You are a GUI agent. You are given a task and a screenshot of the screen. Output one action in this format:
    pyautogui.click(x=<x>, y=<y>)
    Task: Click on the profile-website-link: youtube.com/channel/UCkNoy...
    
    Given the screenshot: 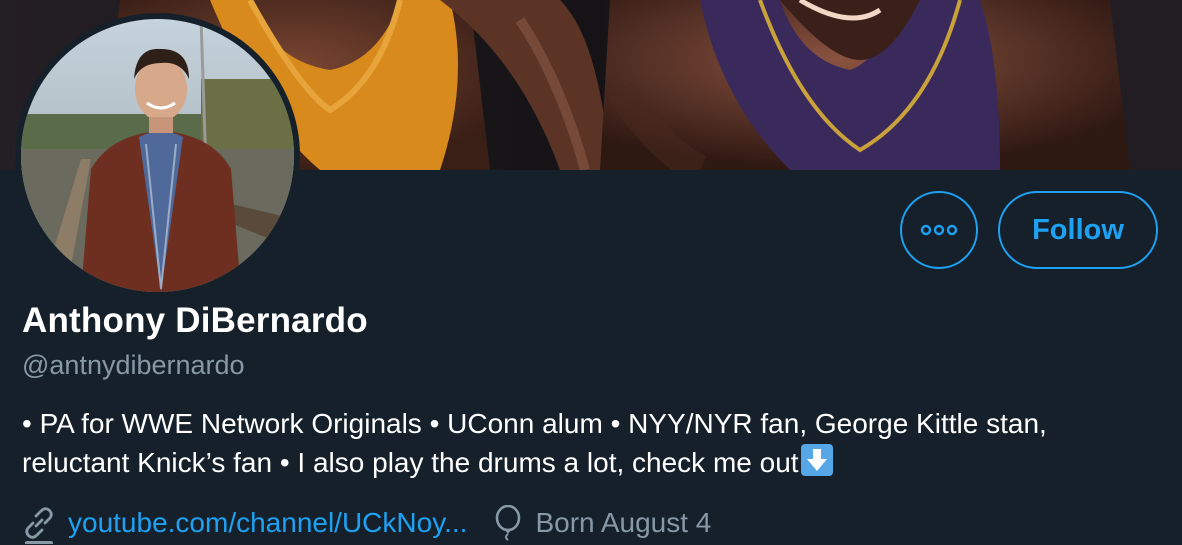 What is the action you would take?
    pyautogui.click(x=267, y=523)
    